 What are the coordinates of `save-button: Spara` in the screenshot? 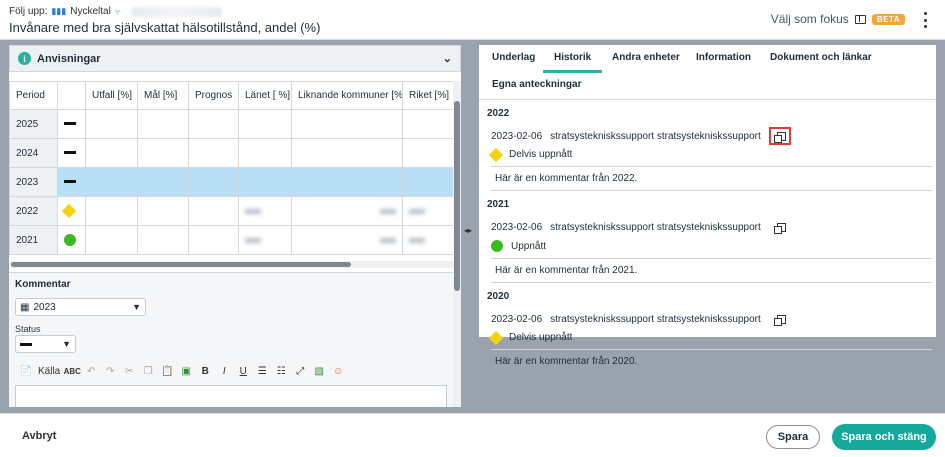 It's located at (793, 437).